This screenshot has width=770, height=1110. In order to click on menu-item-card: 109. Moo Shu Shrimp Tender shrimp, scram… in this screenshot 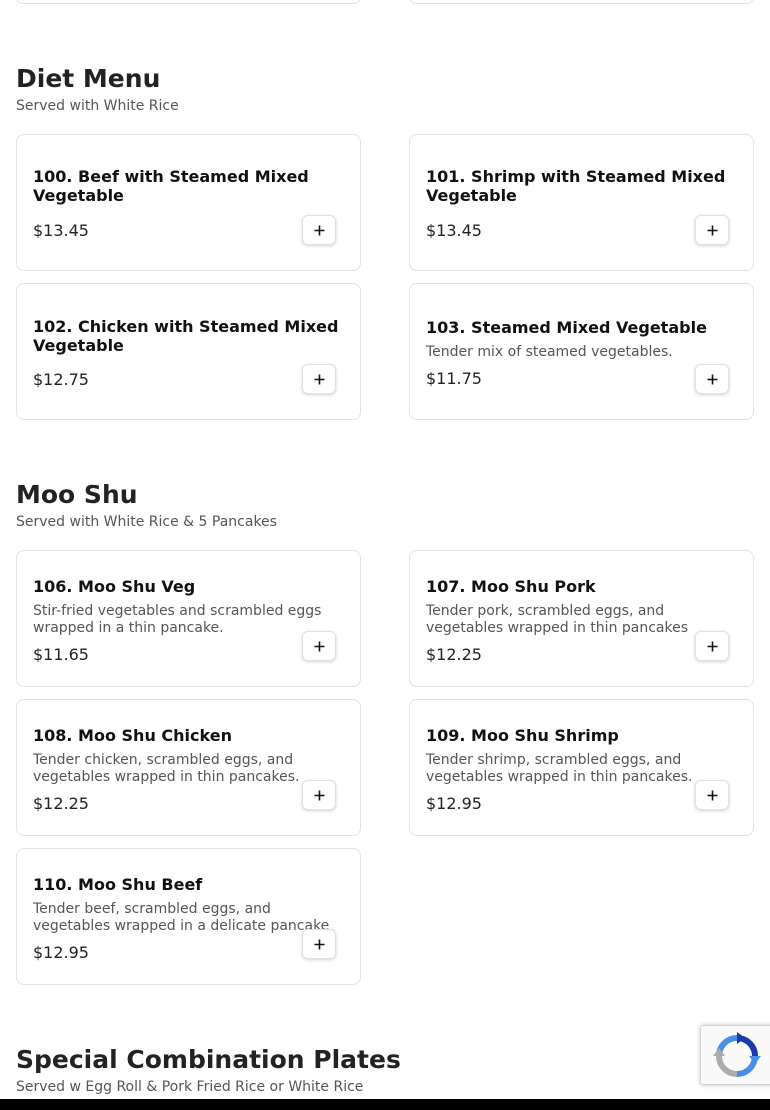, I will do `click(581, 767)`.